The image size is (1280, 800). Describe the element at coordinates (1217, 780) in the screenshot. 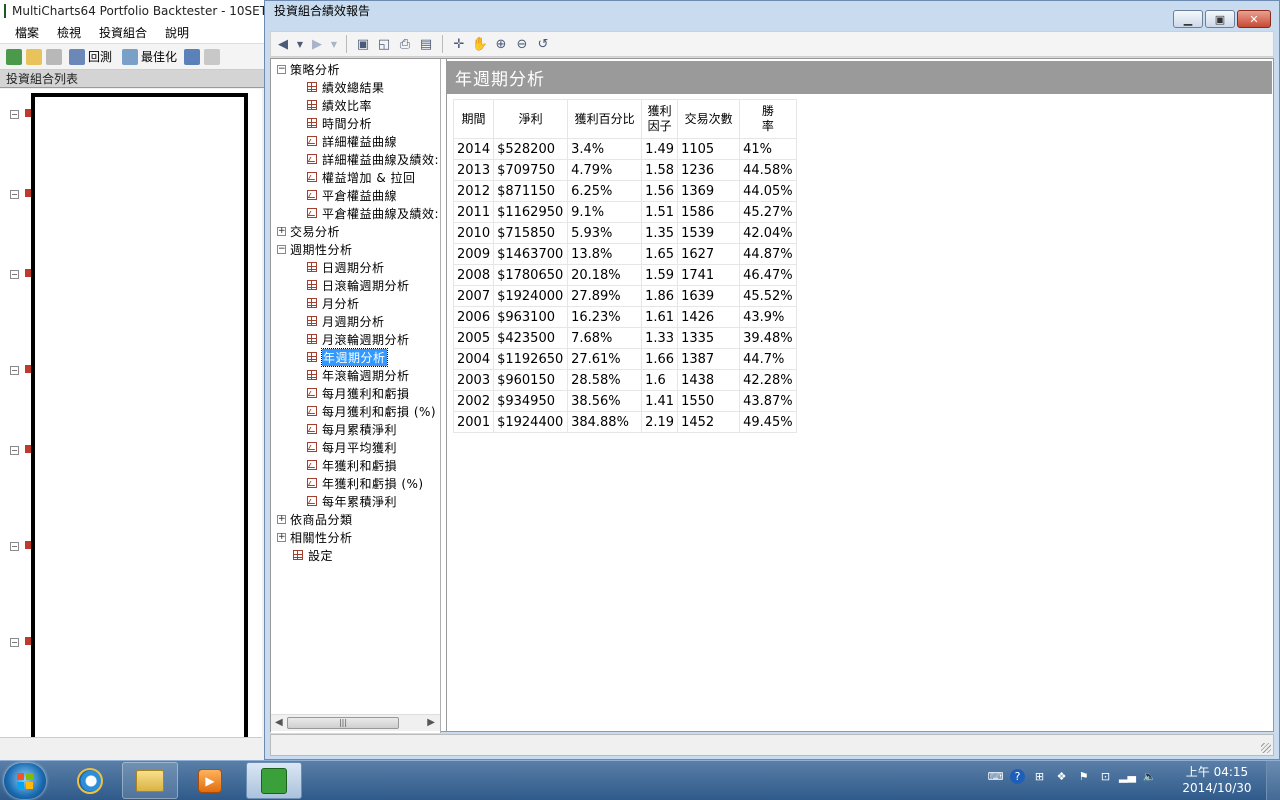

I see `taskbar-clock: 上午 04:15 2014/10/30` at that location.